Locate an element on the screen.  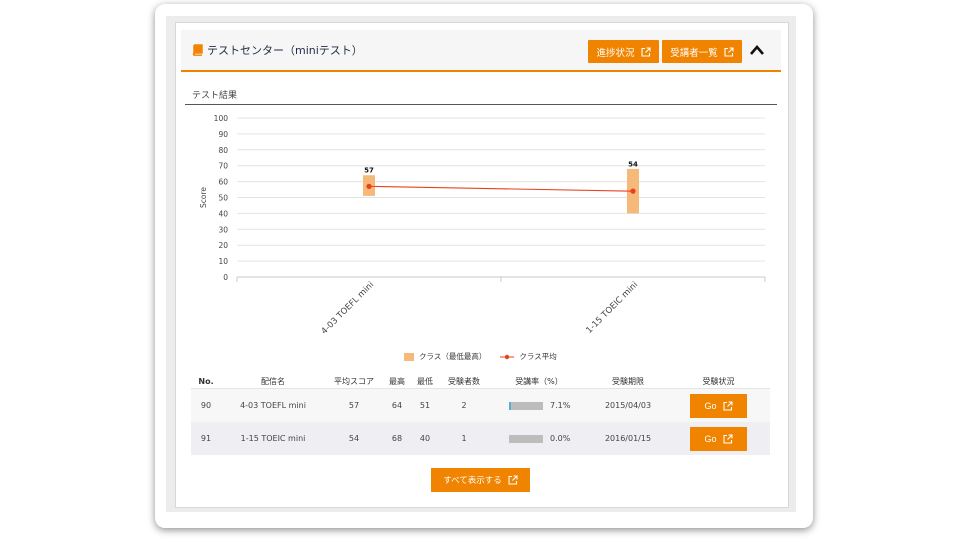
cell-max: 64 is located at coordinates (397, 405).